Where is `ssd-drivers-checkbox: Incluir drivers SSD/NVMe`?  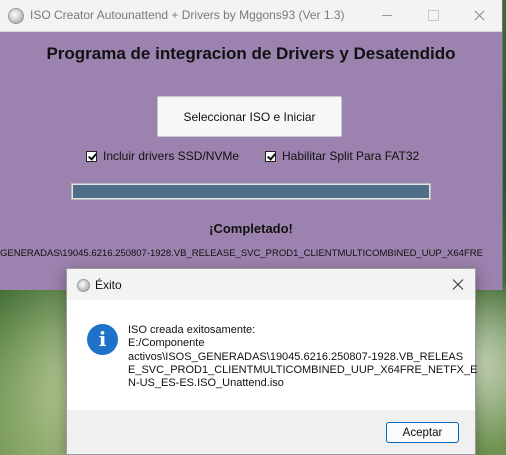
ssd-drivers-checkbox: Incluir drivers SSD/NVMe is located at coordinates (162, 156).